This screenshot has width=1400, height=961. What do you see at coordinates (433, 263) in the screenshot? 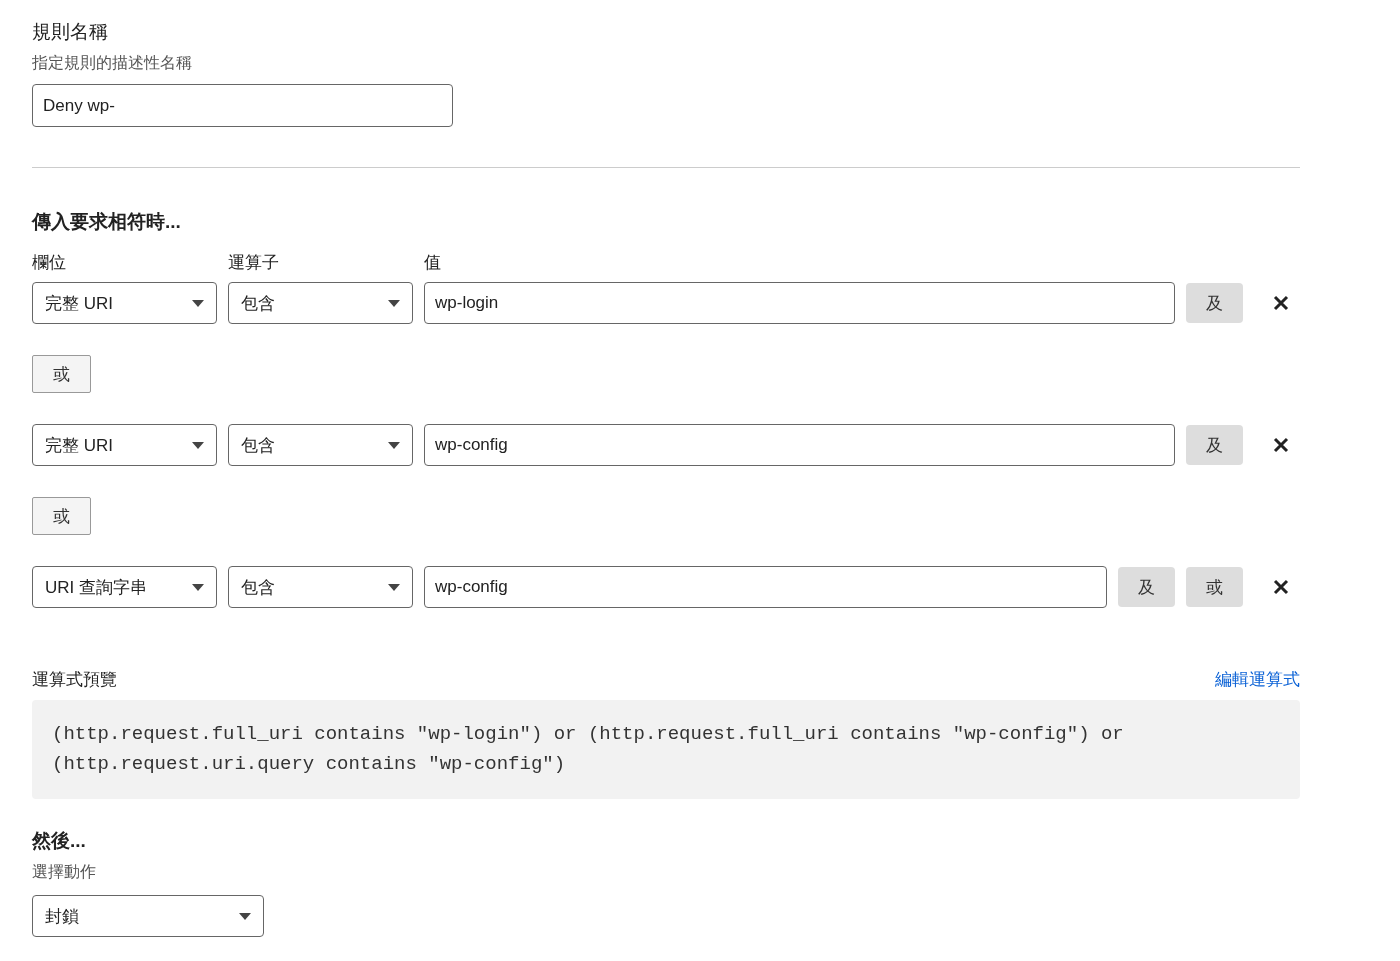
I see `column-label: 值` at bounding box center [433, 263].